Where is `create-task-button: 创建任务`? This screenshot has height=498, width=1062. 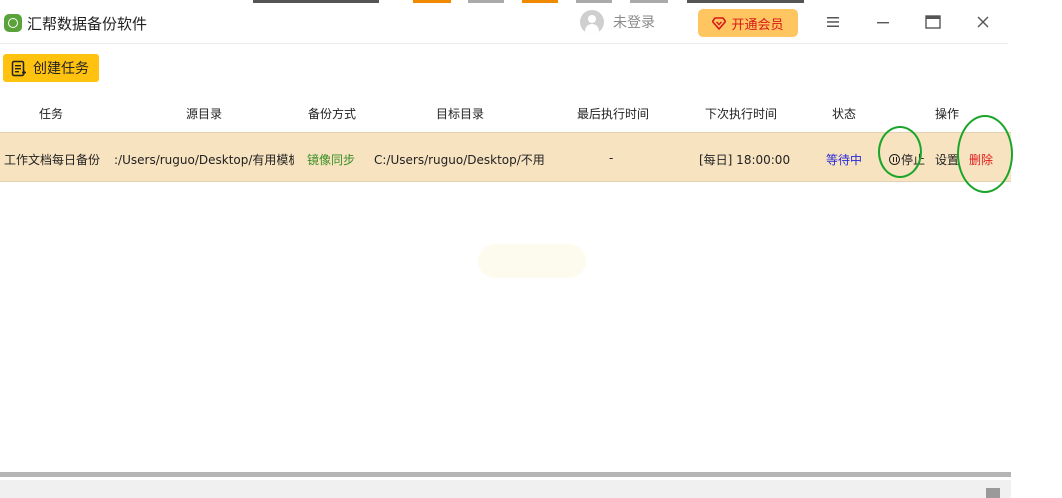 create-task-button: 创建任务 is located at coordinates (51, 68).